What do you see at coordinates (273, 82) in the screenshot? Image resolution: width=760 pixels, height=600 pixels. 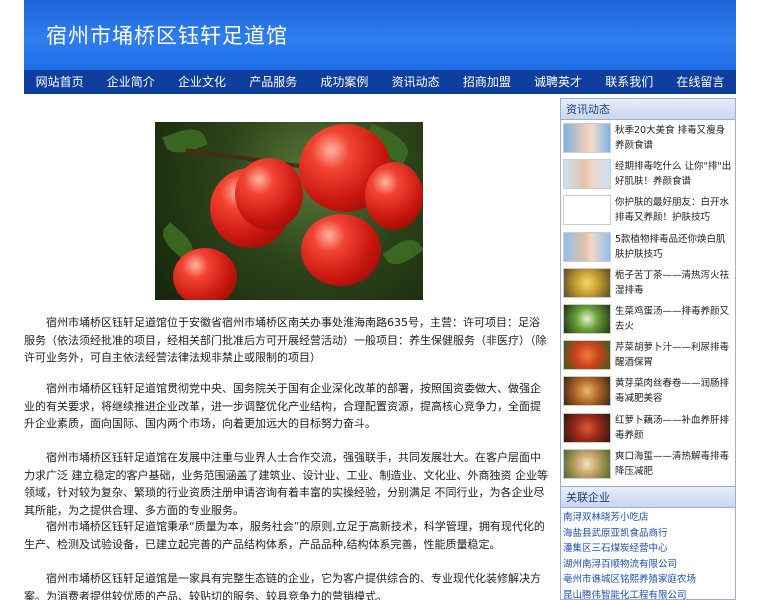 I see `nav-item-products: 产品服务` at bounding box center [273, 82].